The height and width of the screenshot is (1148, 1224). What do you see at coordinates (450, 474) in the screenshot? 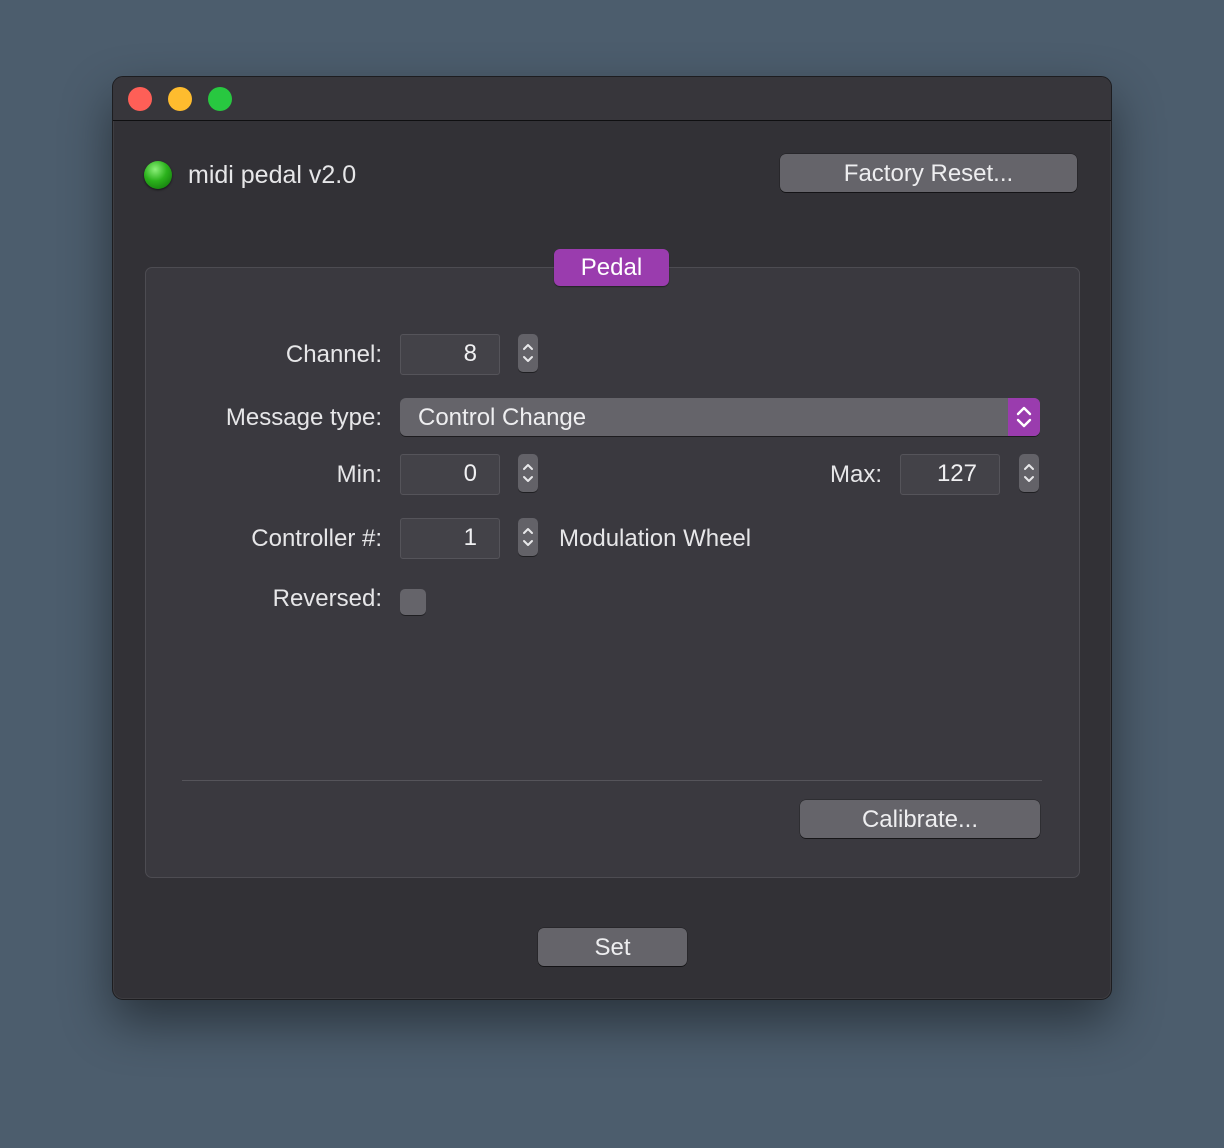
I see `min-field: 0` at bounding box center [450, 474].